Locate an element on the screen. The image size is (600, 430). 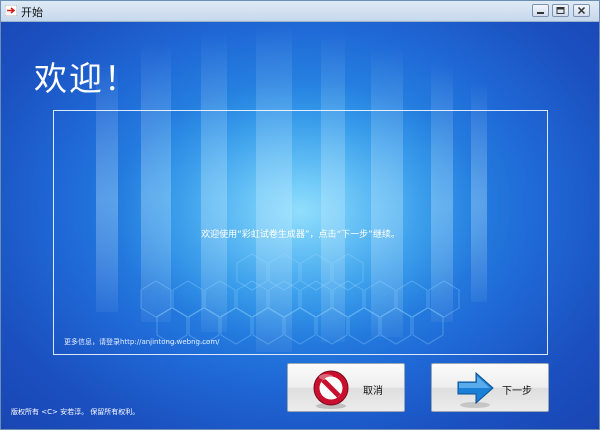
title-bar: 开始 is located at coordinates (300, 11).